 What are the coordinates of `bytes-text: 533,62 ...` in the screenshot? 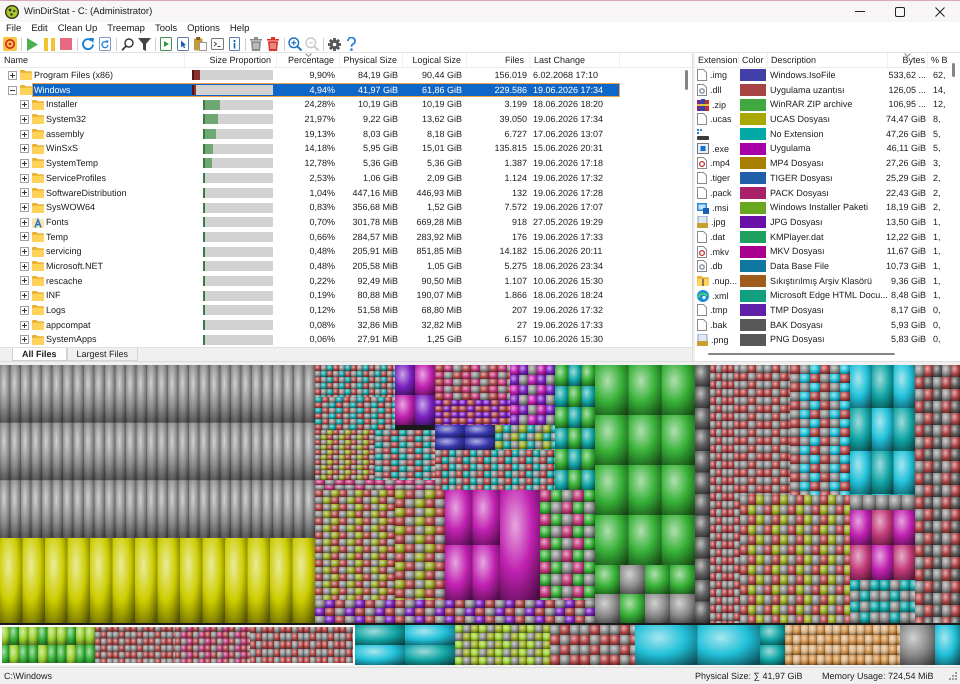 It's located at (907, 75).